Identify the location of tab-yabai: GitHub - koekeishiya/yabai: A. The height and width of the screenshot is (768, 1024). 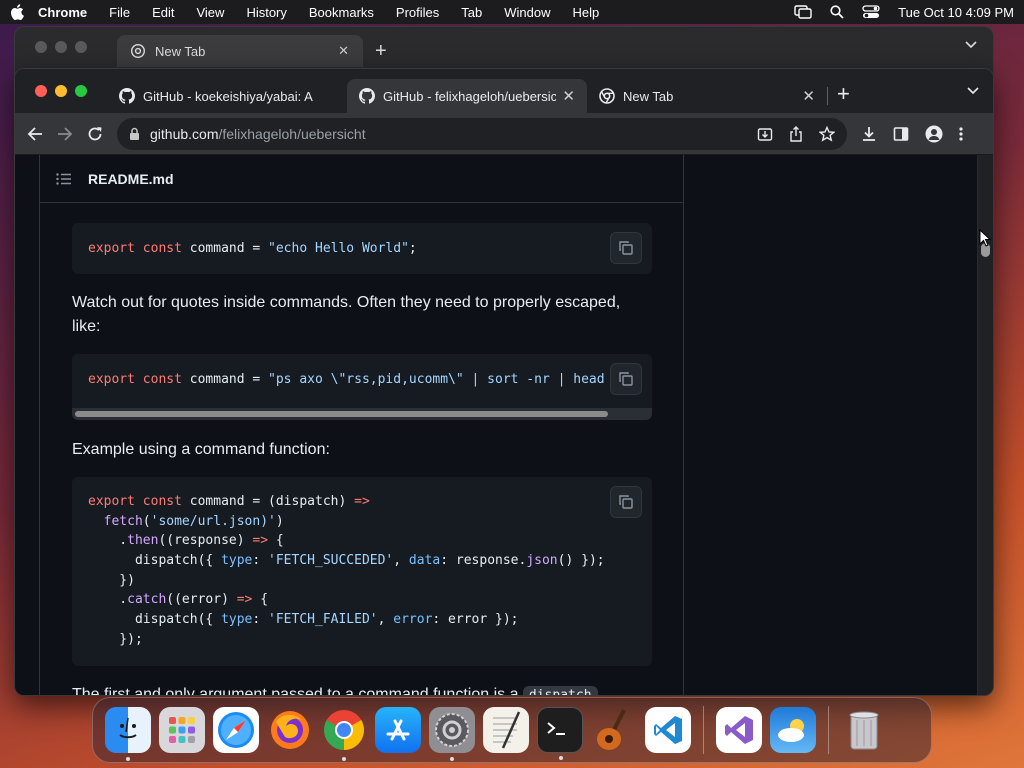
(227, 96).